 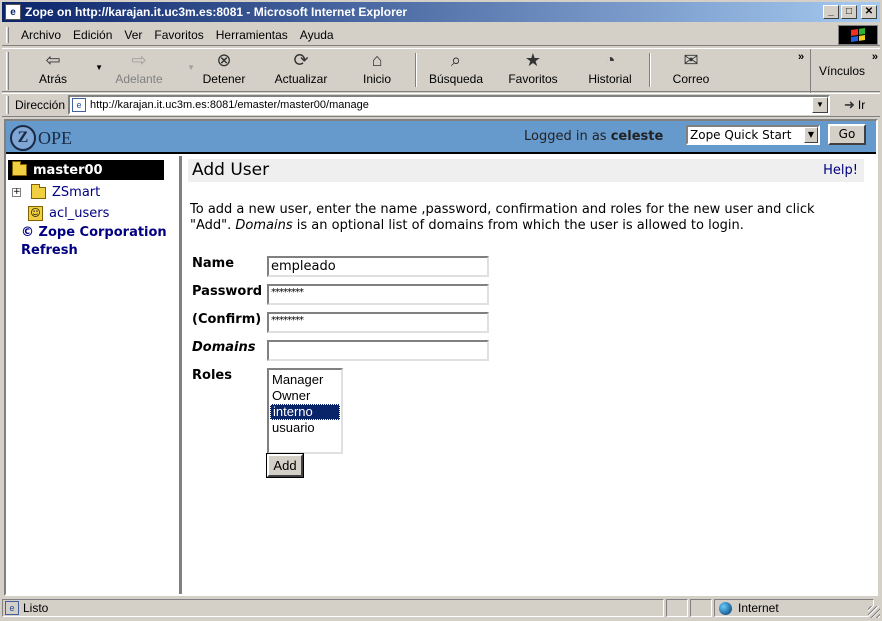 I want to click on forward-button: ⇨ Adelante ▼, so click(x=144, y=70).